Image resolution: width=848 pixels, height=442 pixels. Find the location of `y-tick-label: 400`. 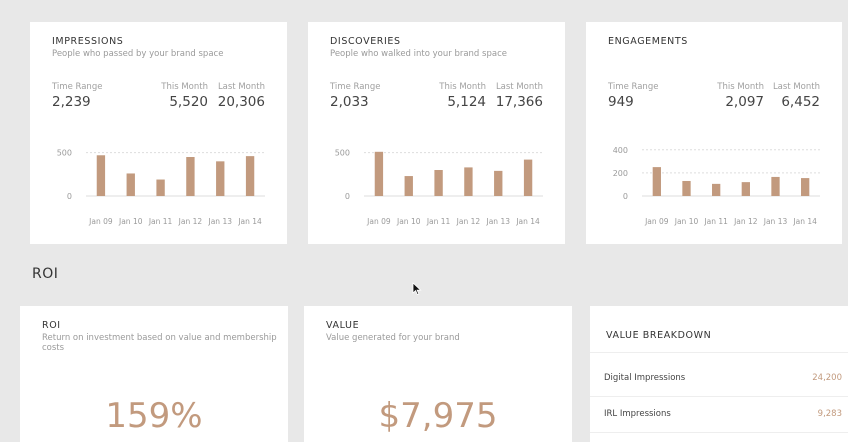

y-tick-label: 400 is located at coordinates (620, 150).